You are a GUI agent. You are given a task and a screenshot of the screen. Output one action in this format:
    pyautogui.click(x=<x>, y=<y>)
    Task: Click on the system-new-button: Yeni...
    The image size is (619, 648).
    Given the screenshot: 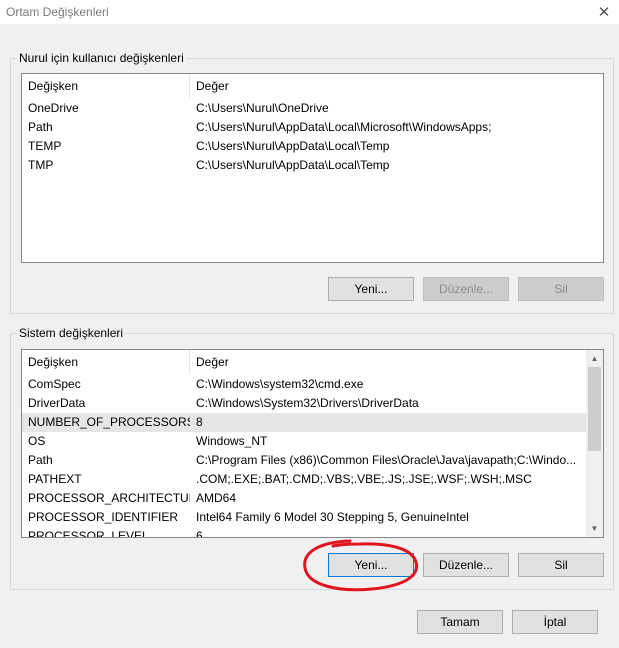 What is the action you would take?
    pyautogui.click(x=371, y=565)
    